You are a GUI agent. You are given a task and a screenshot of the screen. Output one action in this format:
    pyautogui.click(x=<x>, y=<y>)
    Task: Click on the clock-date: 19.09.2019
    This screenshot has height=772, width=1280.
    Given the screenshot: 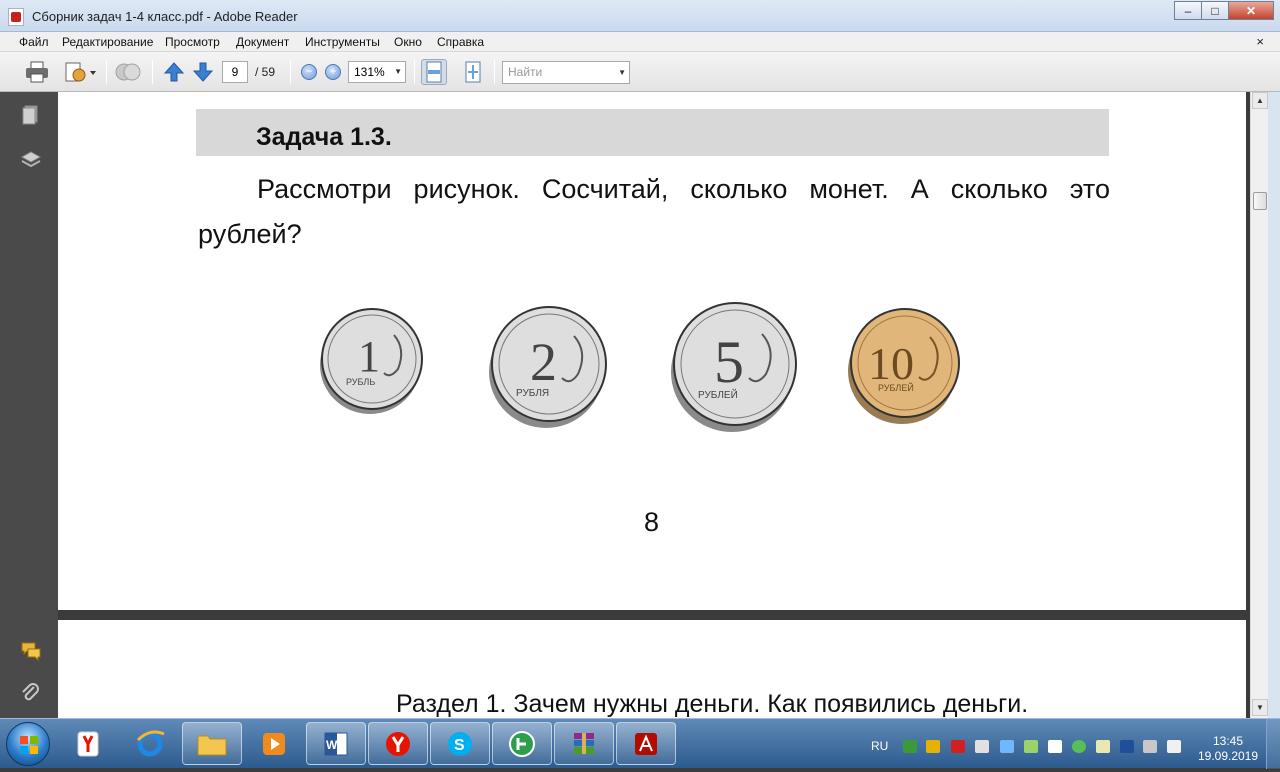 What is the action you would take?
    pyautogui.click(x=1228, y=756)
    